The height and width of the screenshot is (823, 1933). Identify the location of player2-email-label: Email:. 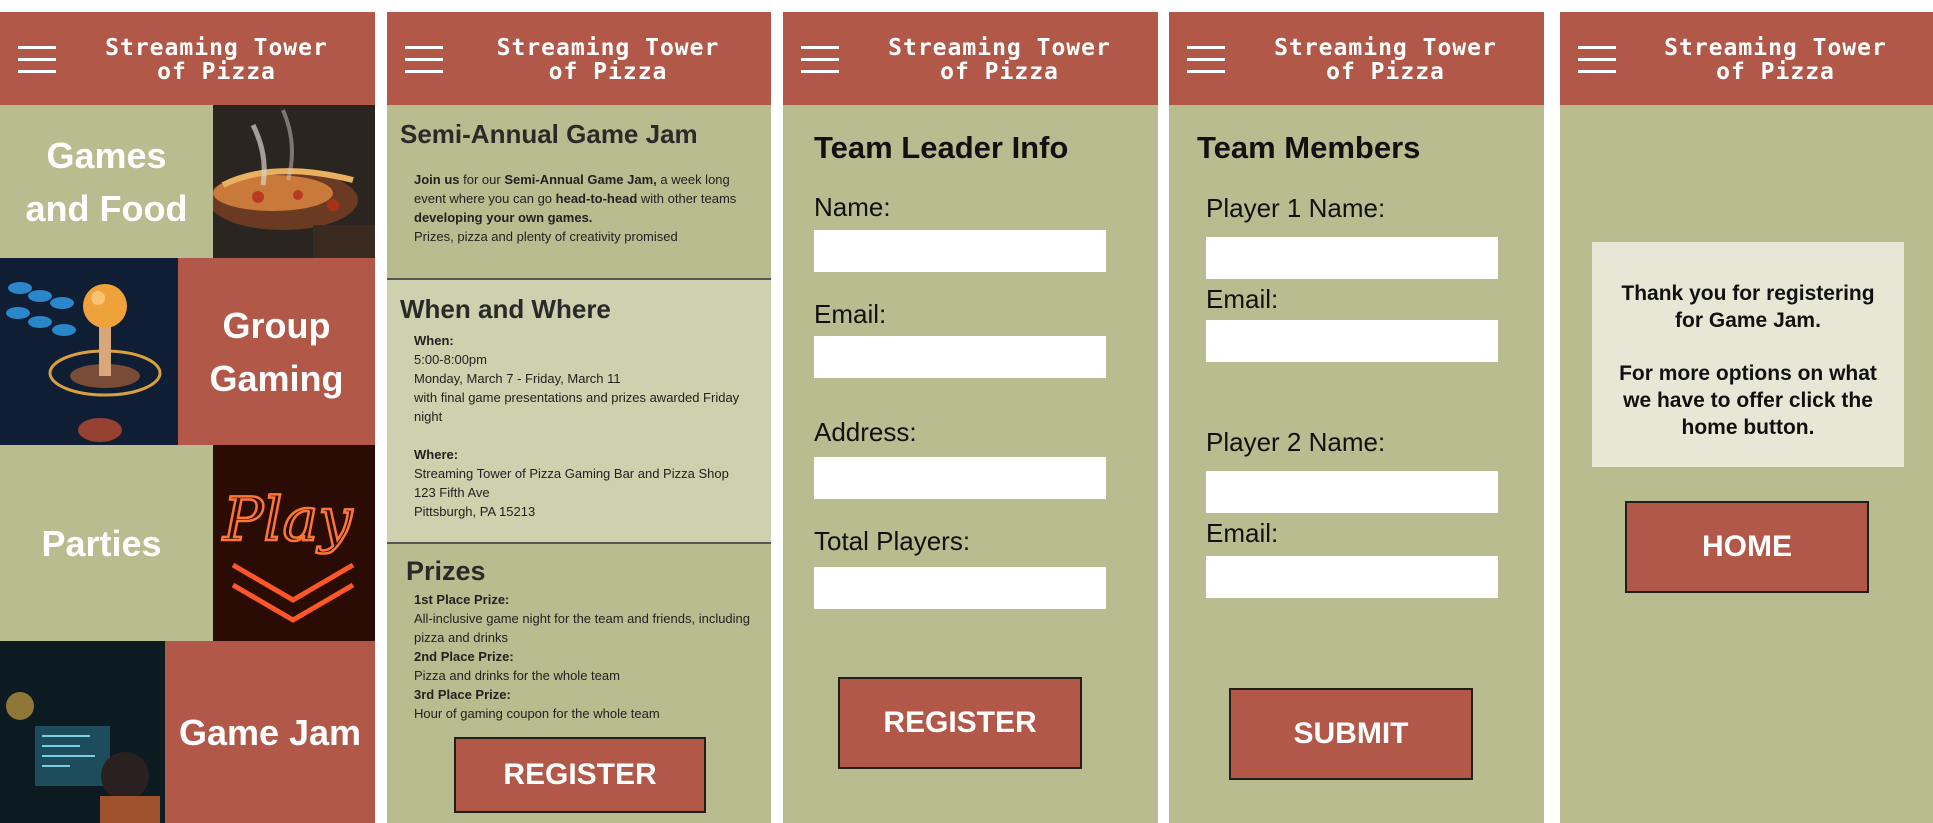
(1242, 533).